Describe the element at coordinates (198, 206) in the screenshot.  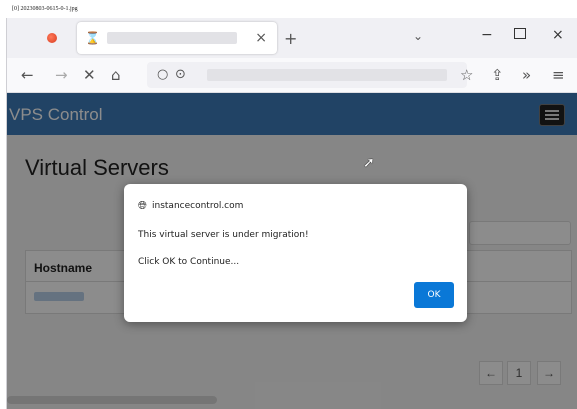
I see `dialog-origin: instancecontrol.com` at that location.